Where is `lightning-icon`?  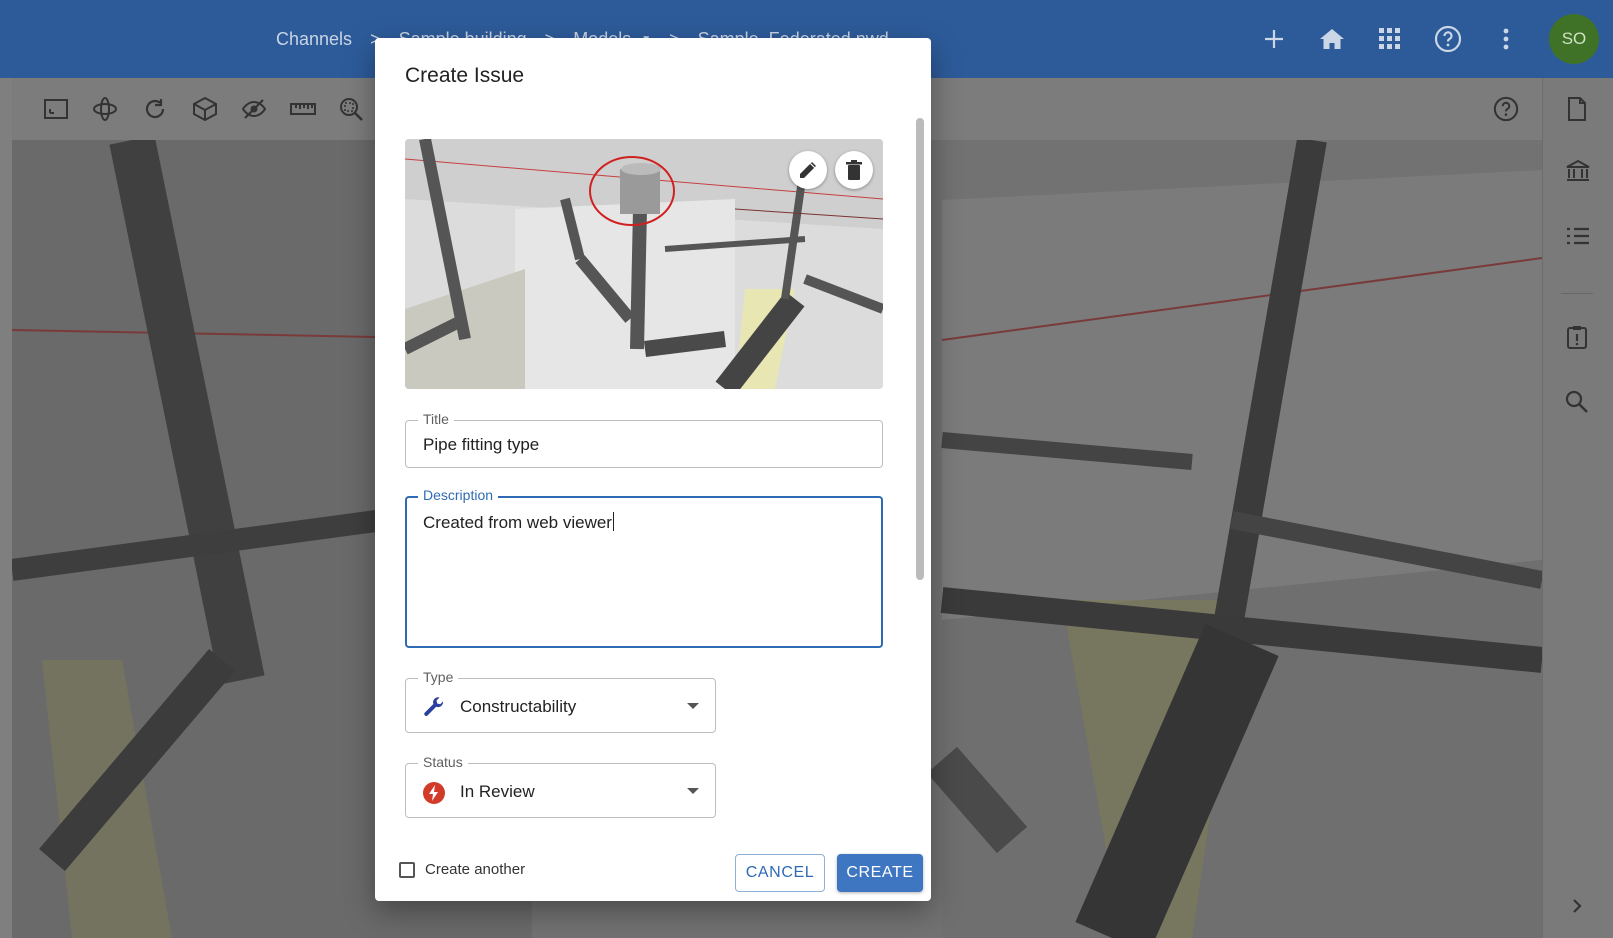
lightning-icon is located at coordinates (434, 793).